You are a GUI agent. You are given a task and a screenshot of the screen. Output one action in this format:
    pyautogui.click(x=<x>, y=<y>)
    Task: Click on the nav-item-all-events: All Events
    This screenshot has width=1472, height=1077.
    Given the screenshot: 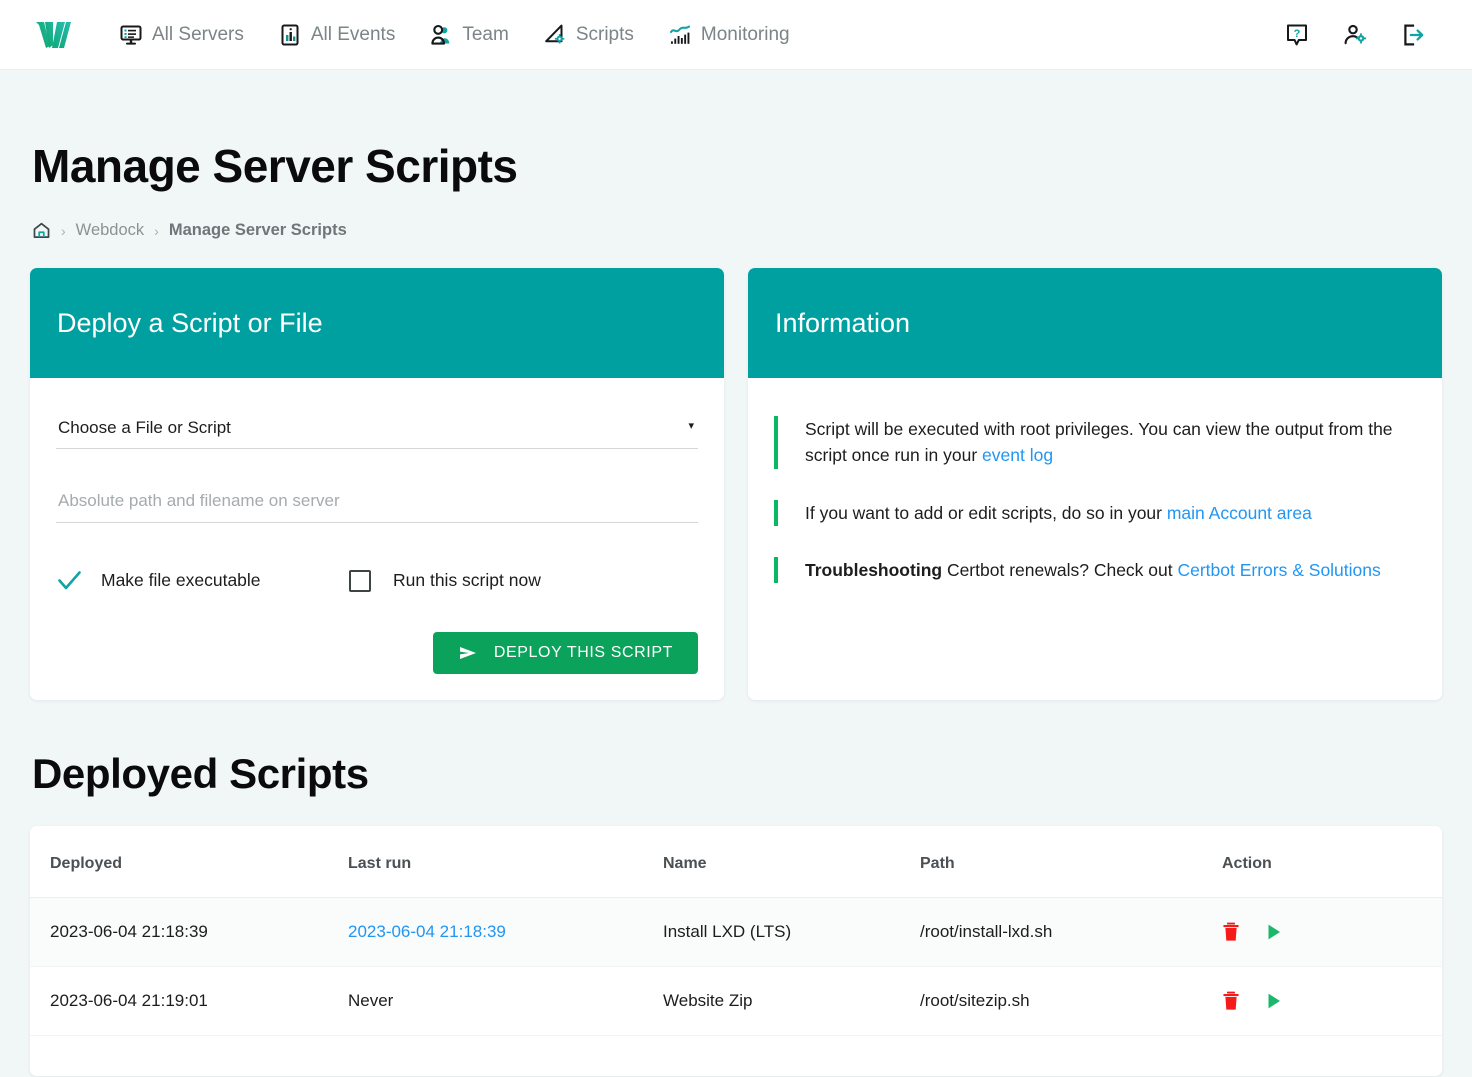 What is the action you would take?
    pyautogui.click(x=336, y=35)
    